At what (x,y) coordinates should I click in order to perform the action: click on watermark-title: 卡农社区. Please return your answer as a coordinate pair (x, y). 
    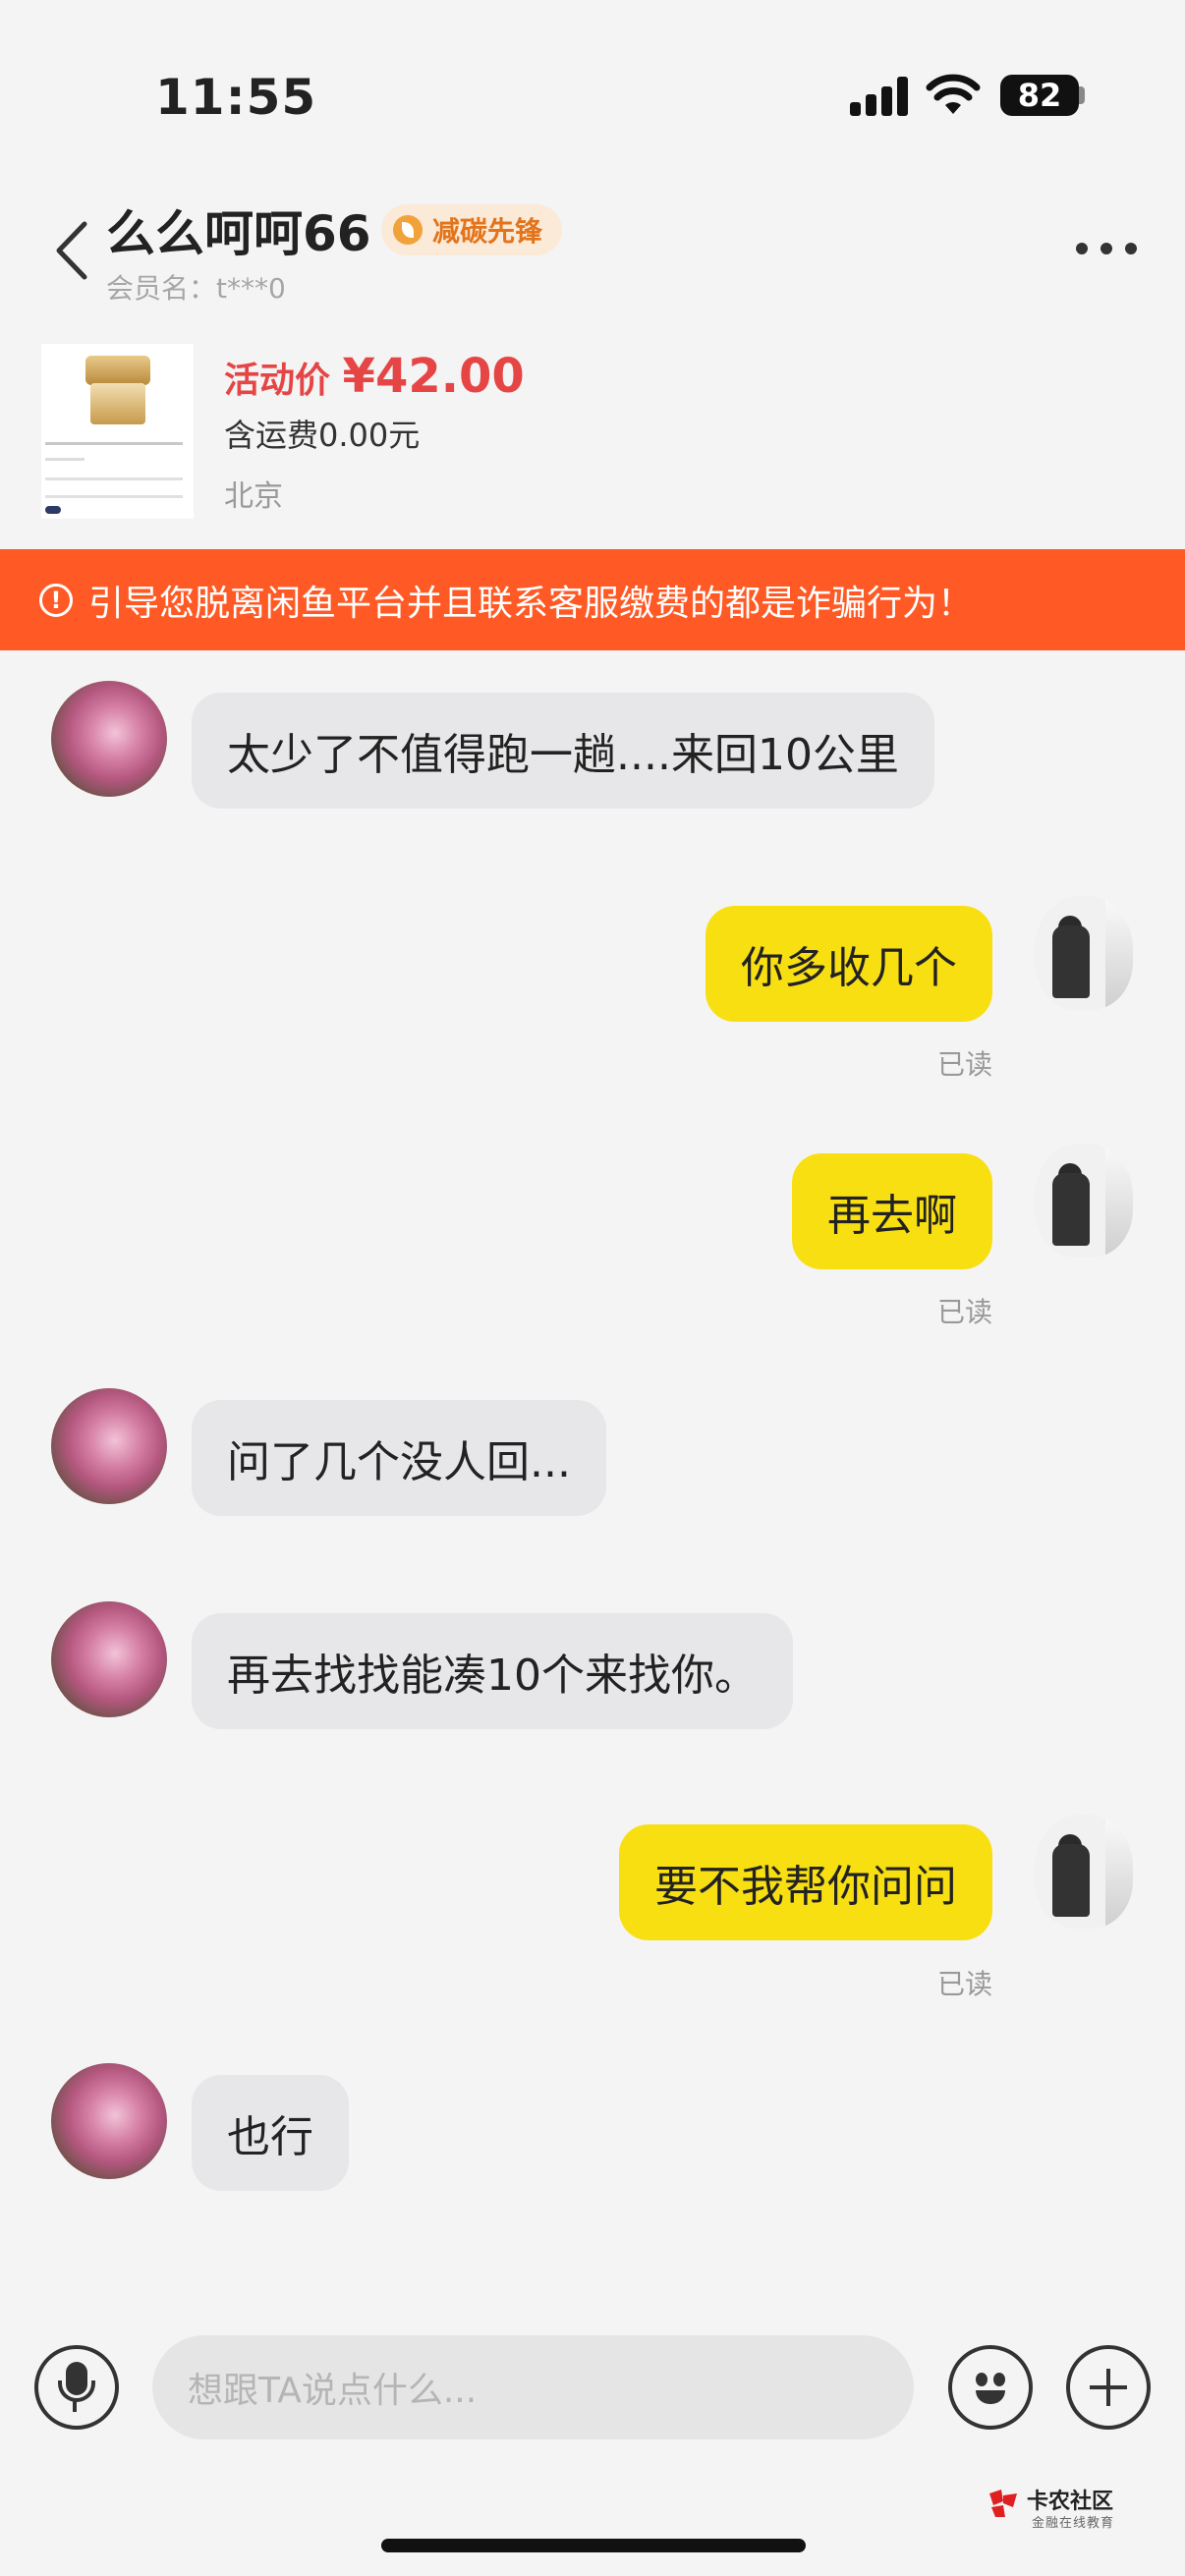
    Looking at the image, I should click on (1071, 2502).